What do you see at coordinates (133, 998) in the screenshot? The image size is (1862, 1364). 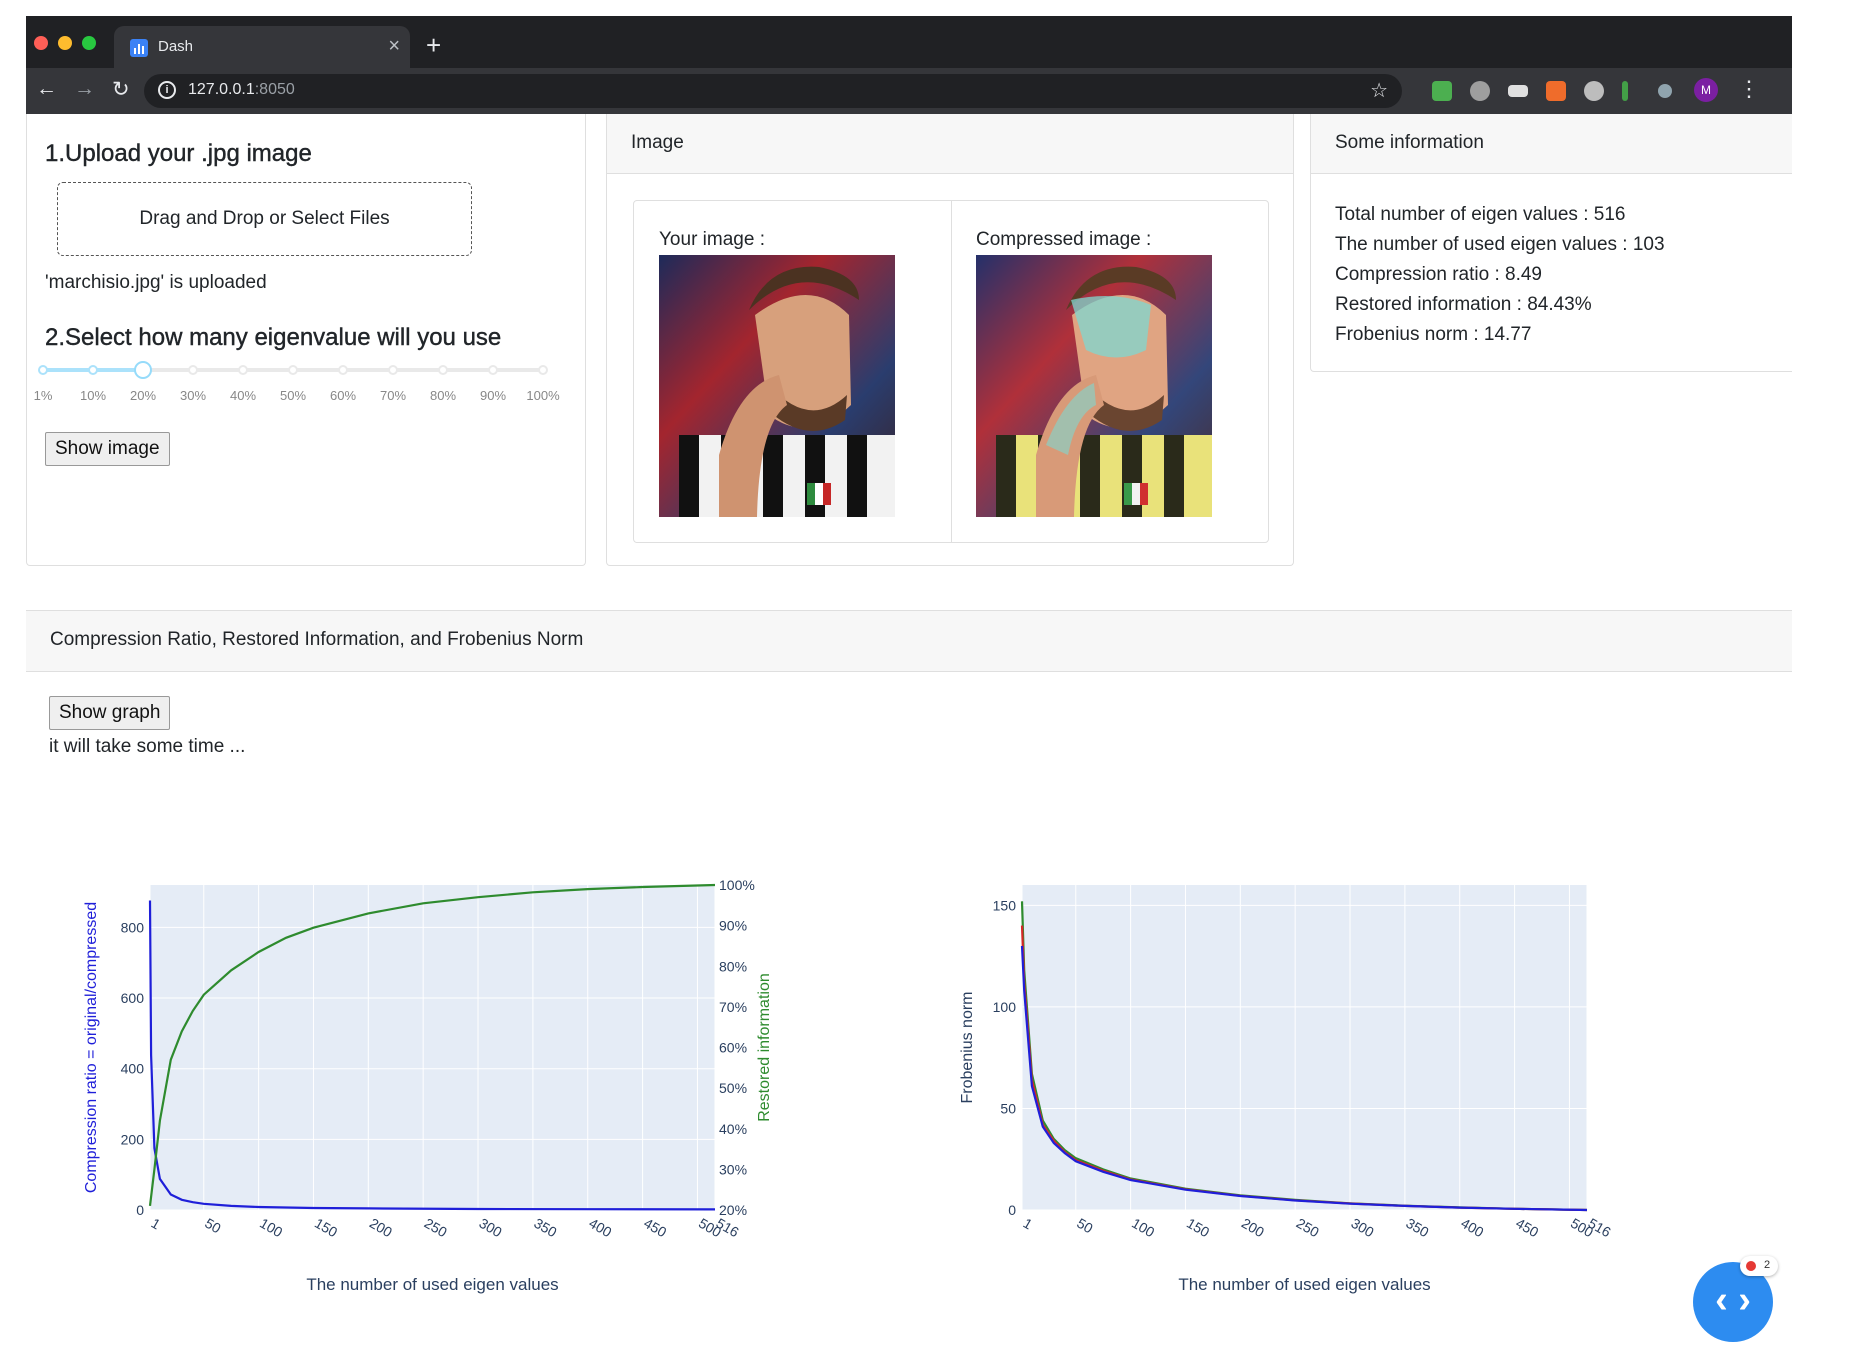 I see `y-tick-label: 600` at bounding box center [133, 998].